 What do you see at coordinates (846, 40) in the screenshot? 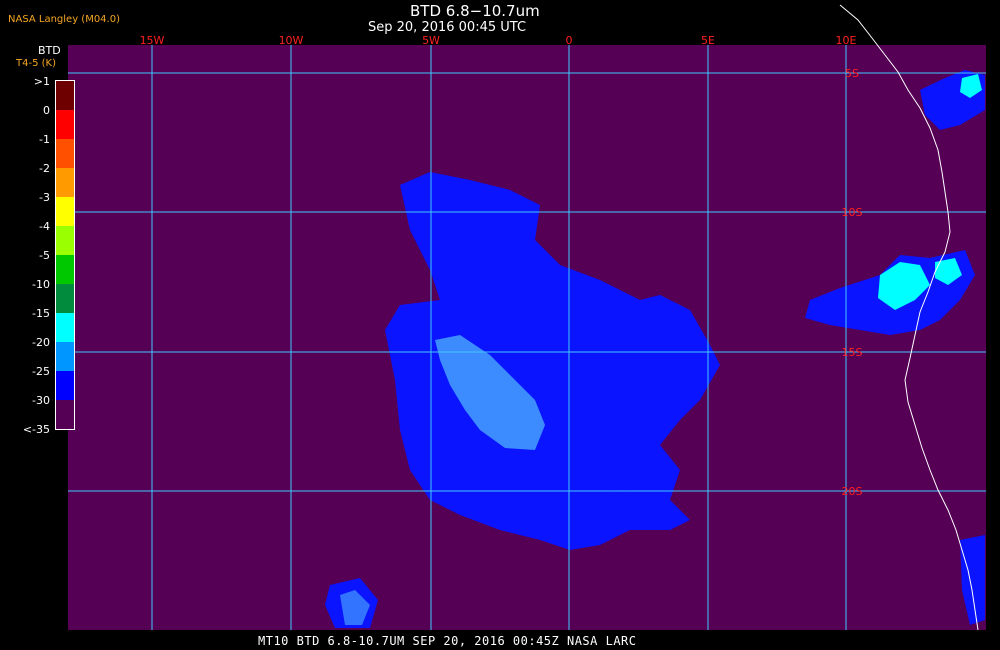
I see `lon-label: 10E` at bounding box center [846, 40].